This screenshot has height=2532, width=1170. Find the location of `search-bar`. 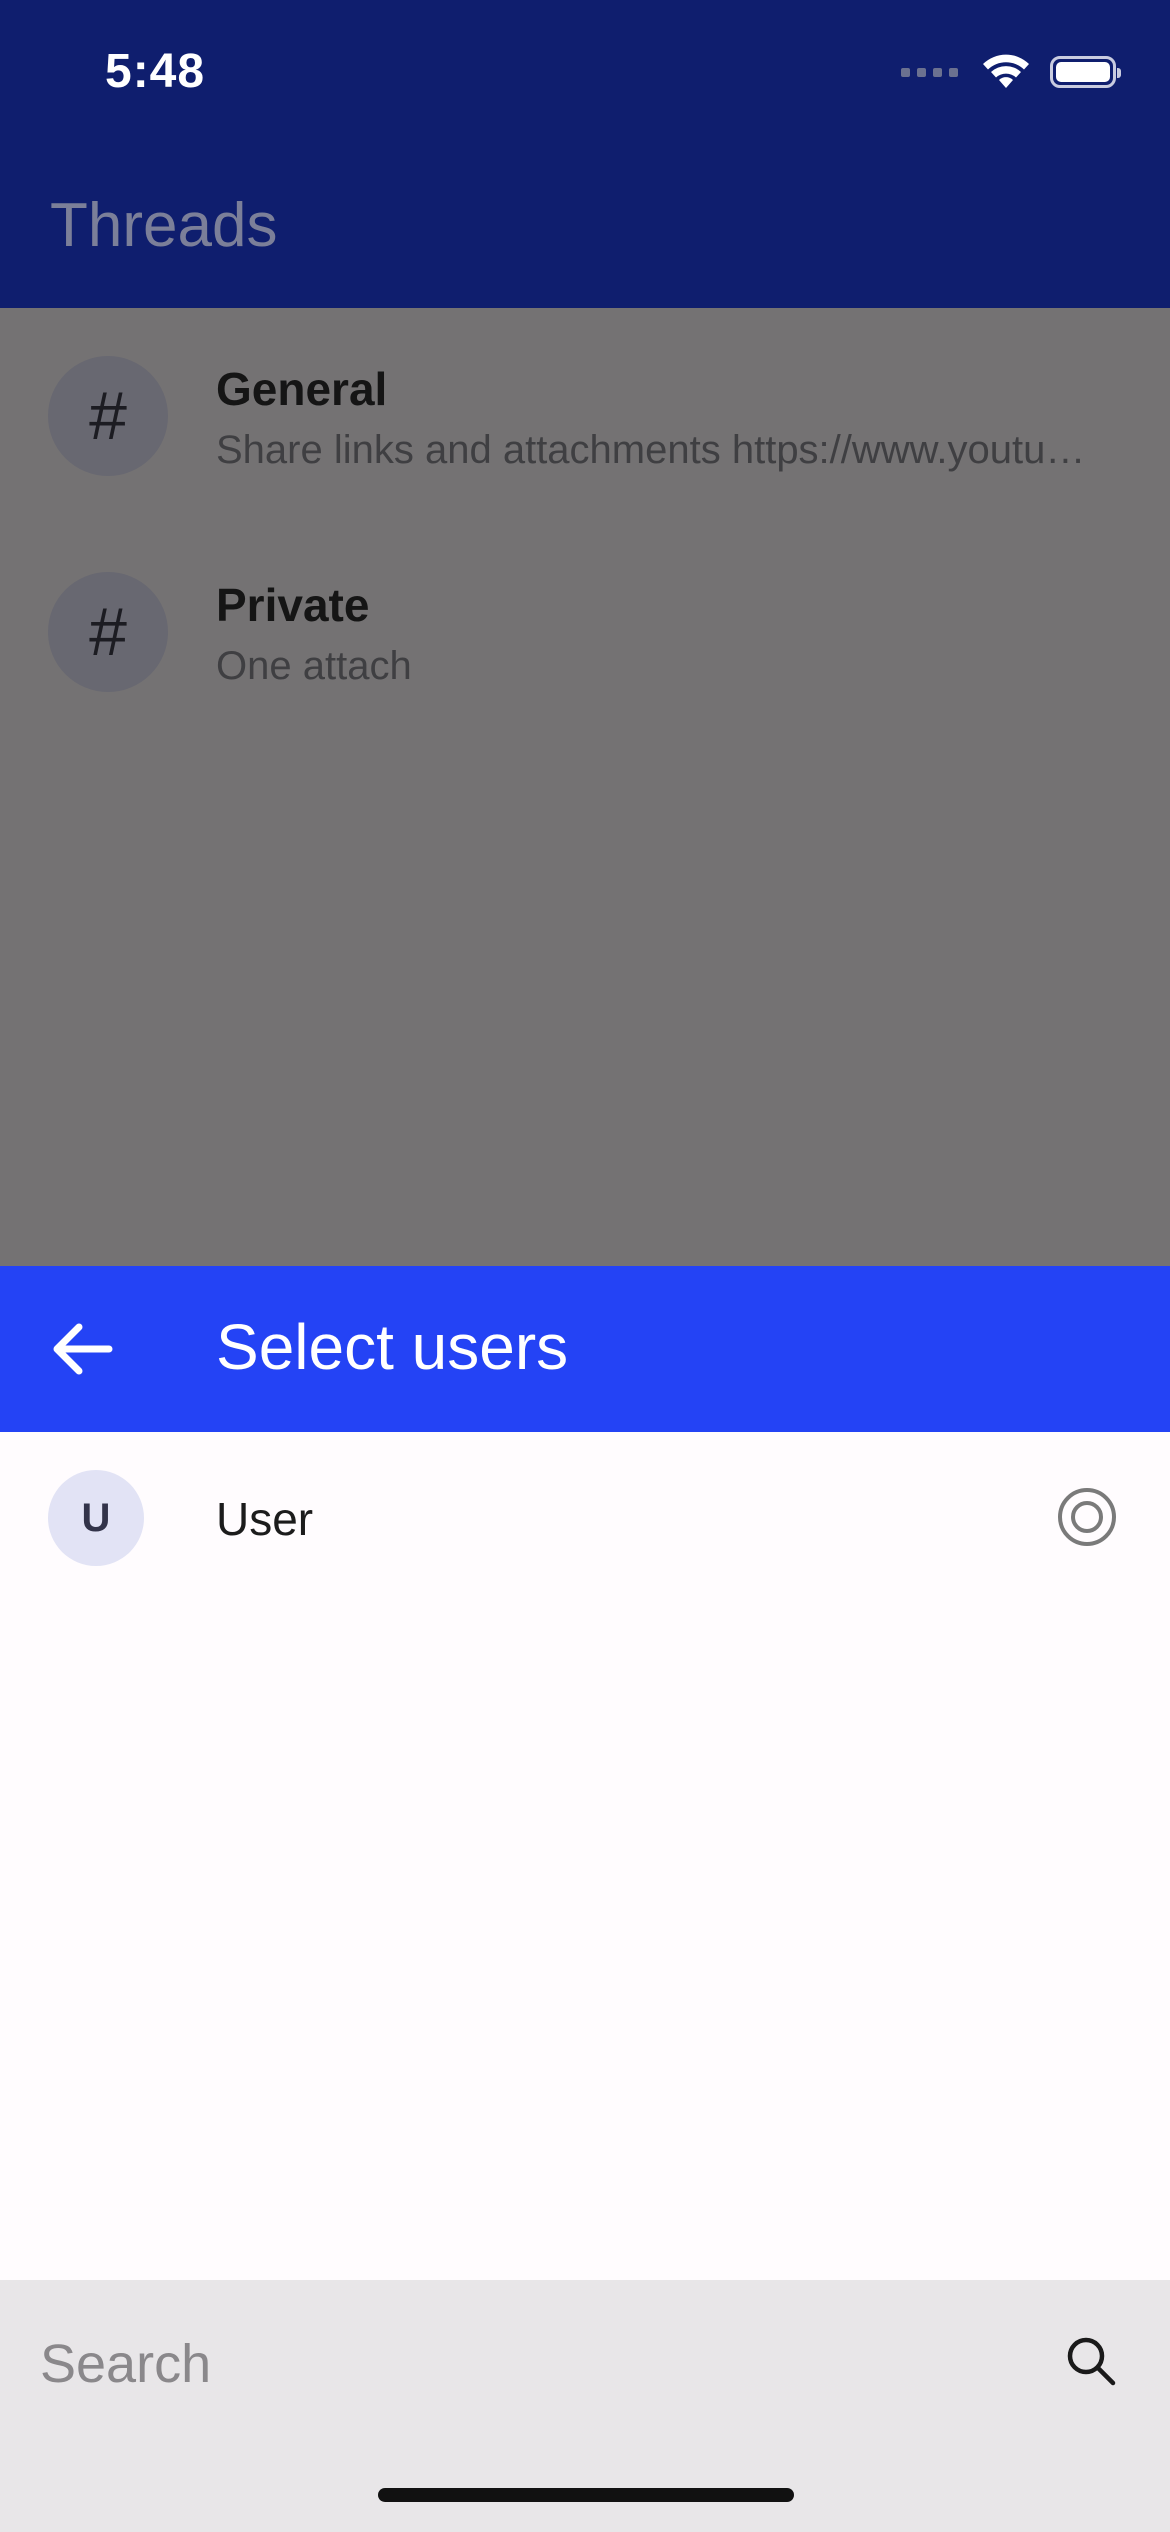

search-bar is located at coordinates (585, 2406).